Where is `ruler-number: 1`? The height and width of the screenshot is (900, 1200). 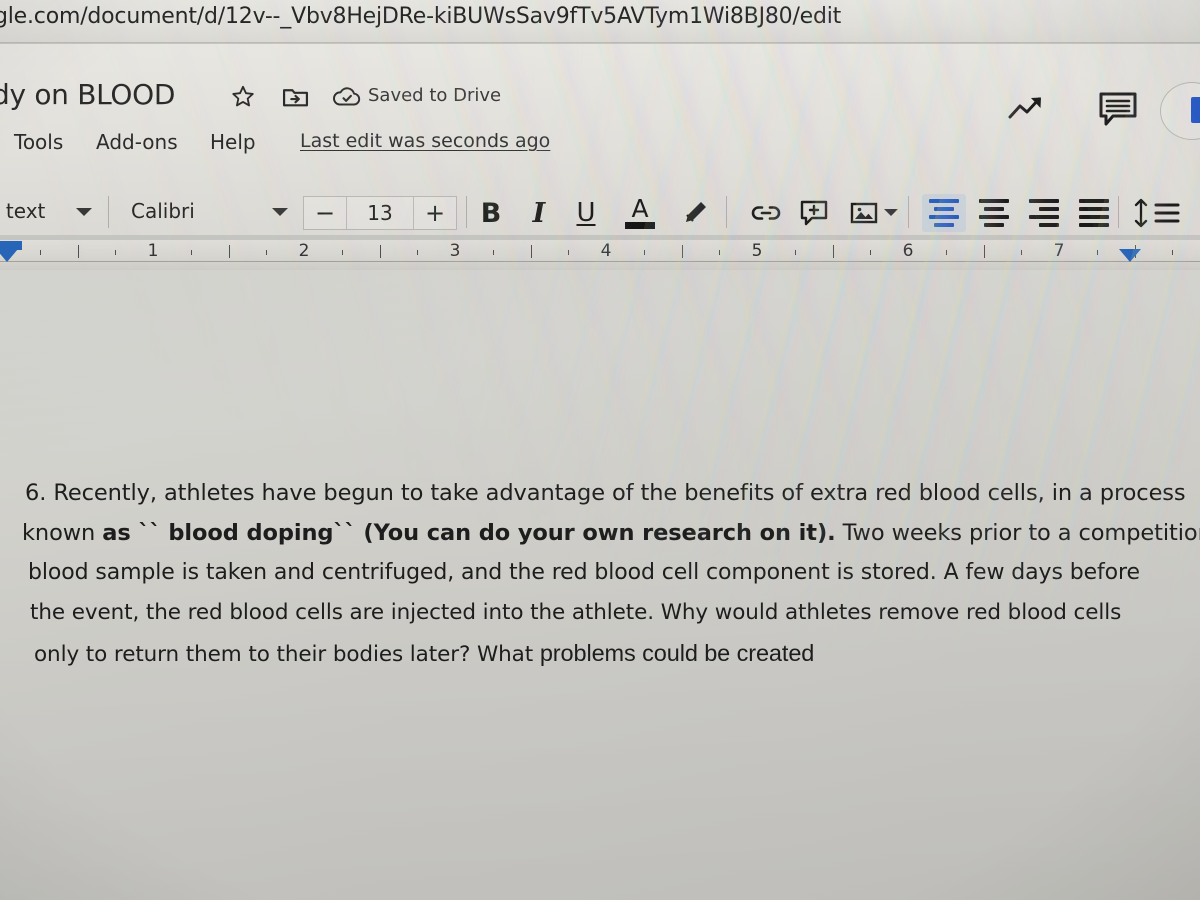 ruler-number: 1 is located at coordinates (153, 251).